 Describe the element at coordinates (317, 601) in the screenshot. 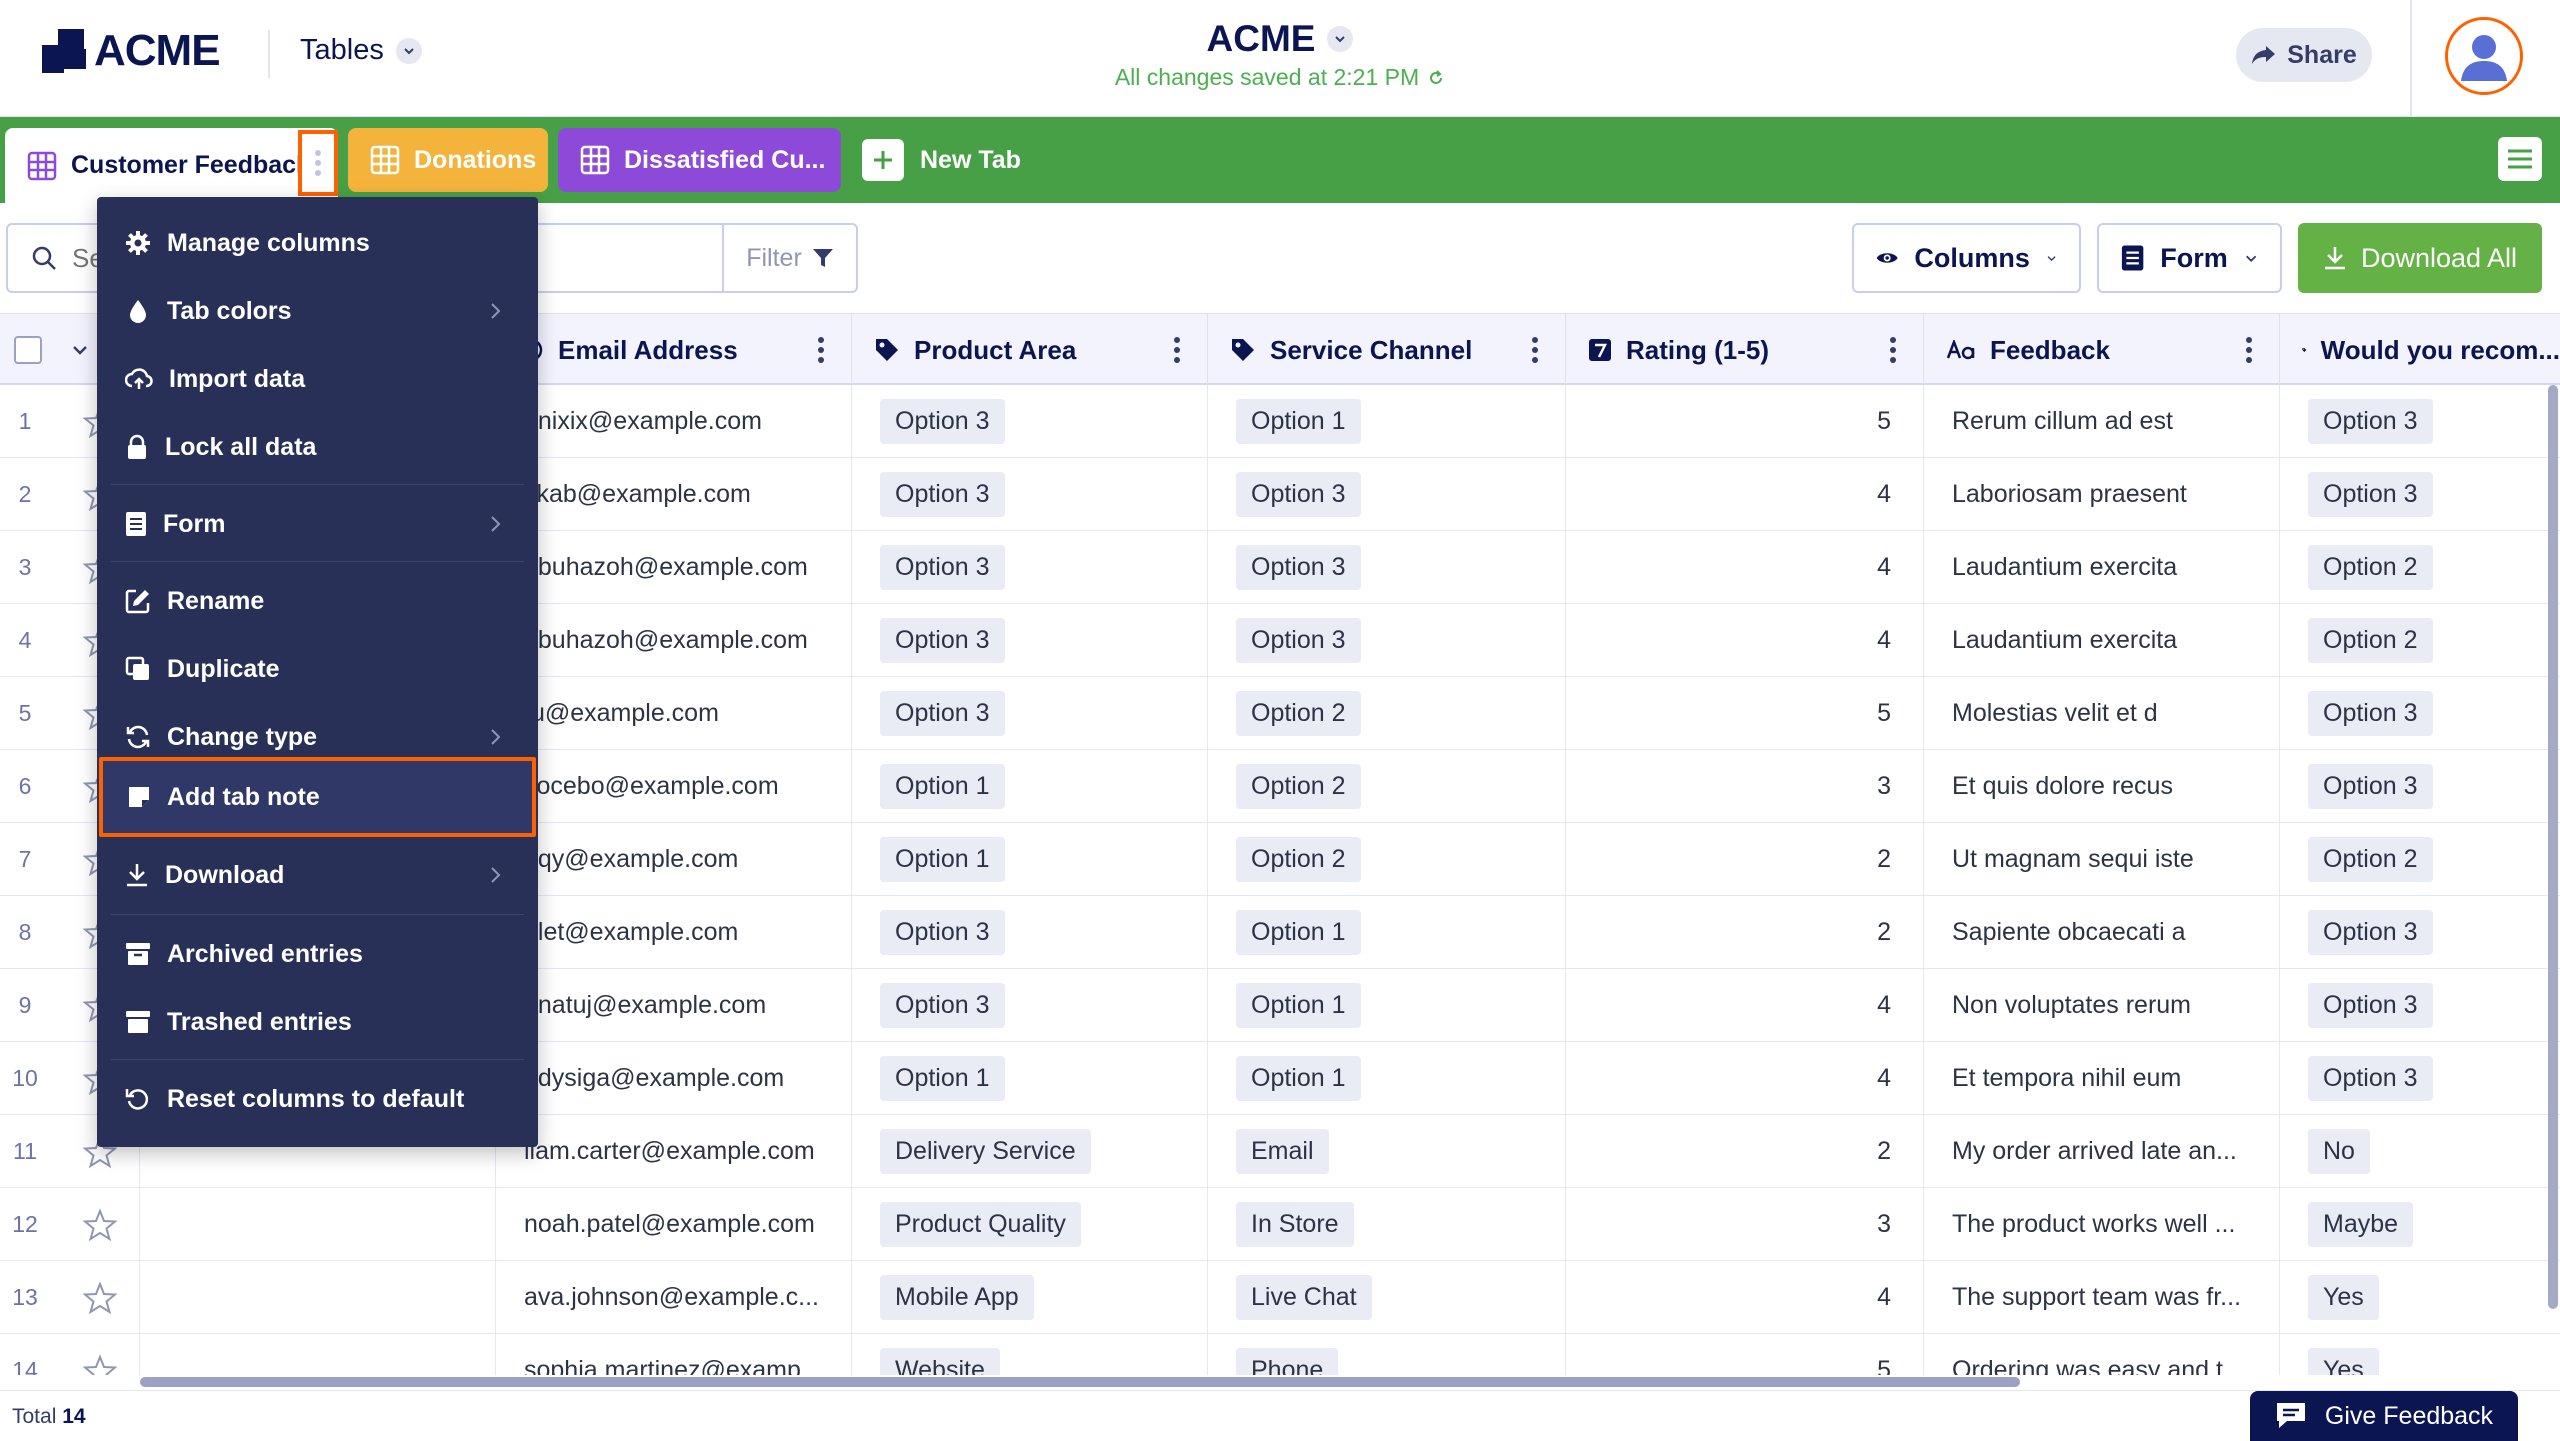

I see `menu-item-rename: Rename` at that location.